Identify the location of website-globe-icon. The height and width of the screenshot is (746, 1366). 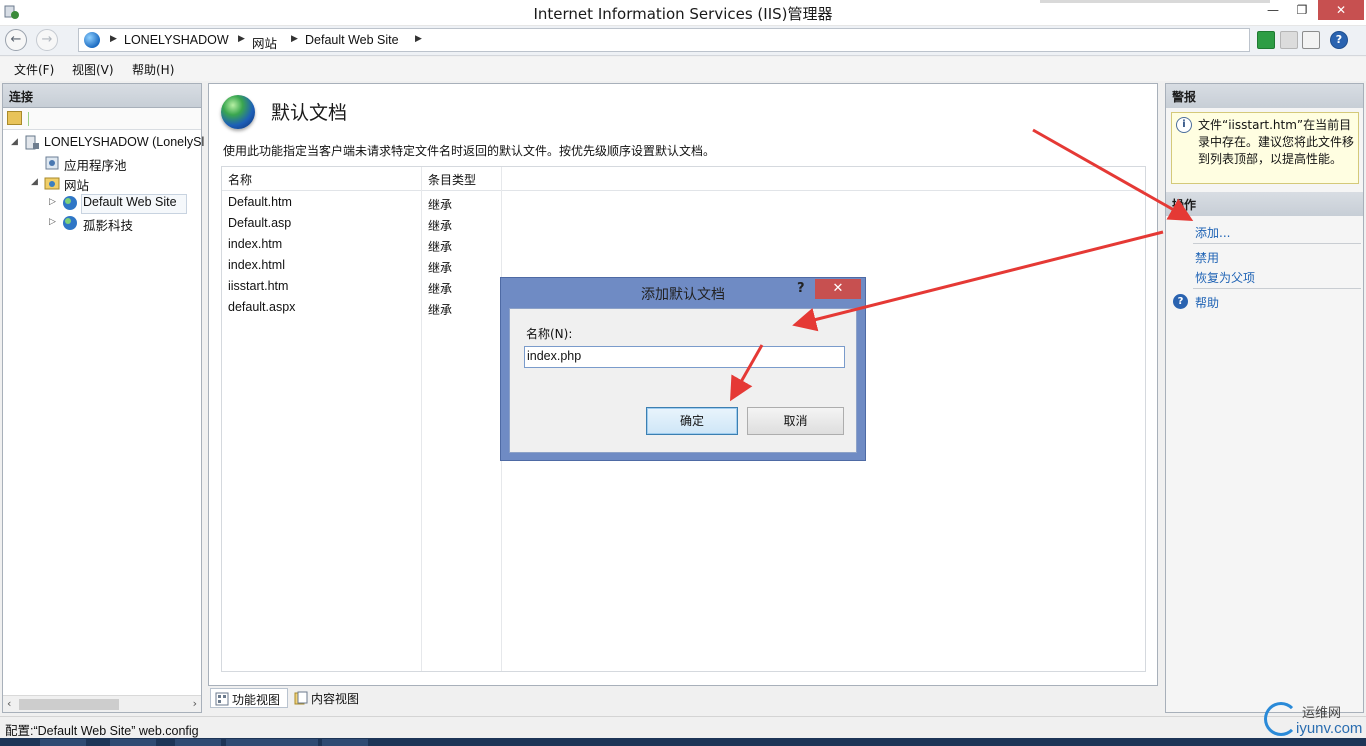
(70, 223).